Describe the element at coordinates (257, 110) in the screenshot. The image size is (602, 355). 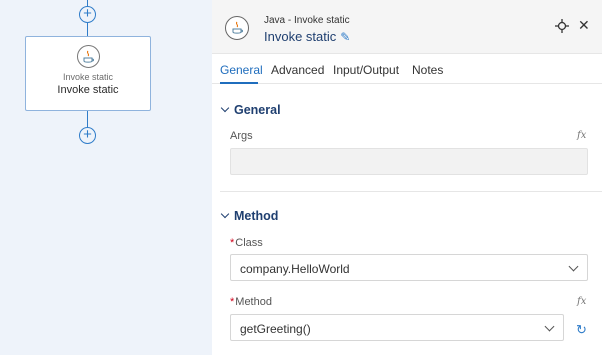
I see `general-section-title: General` at that location.